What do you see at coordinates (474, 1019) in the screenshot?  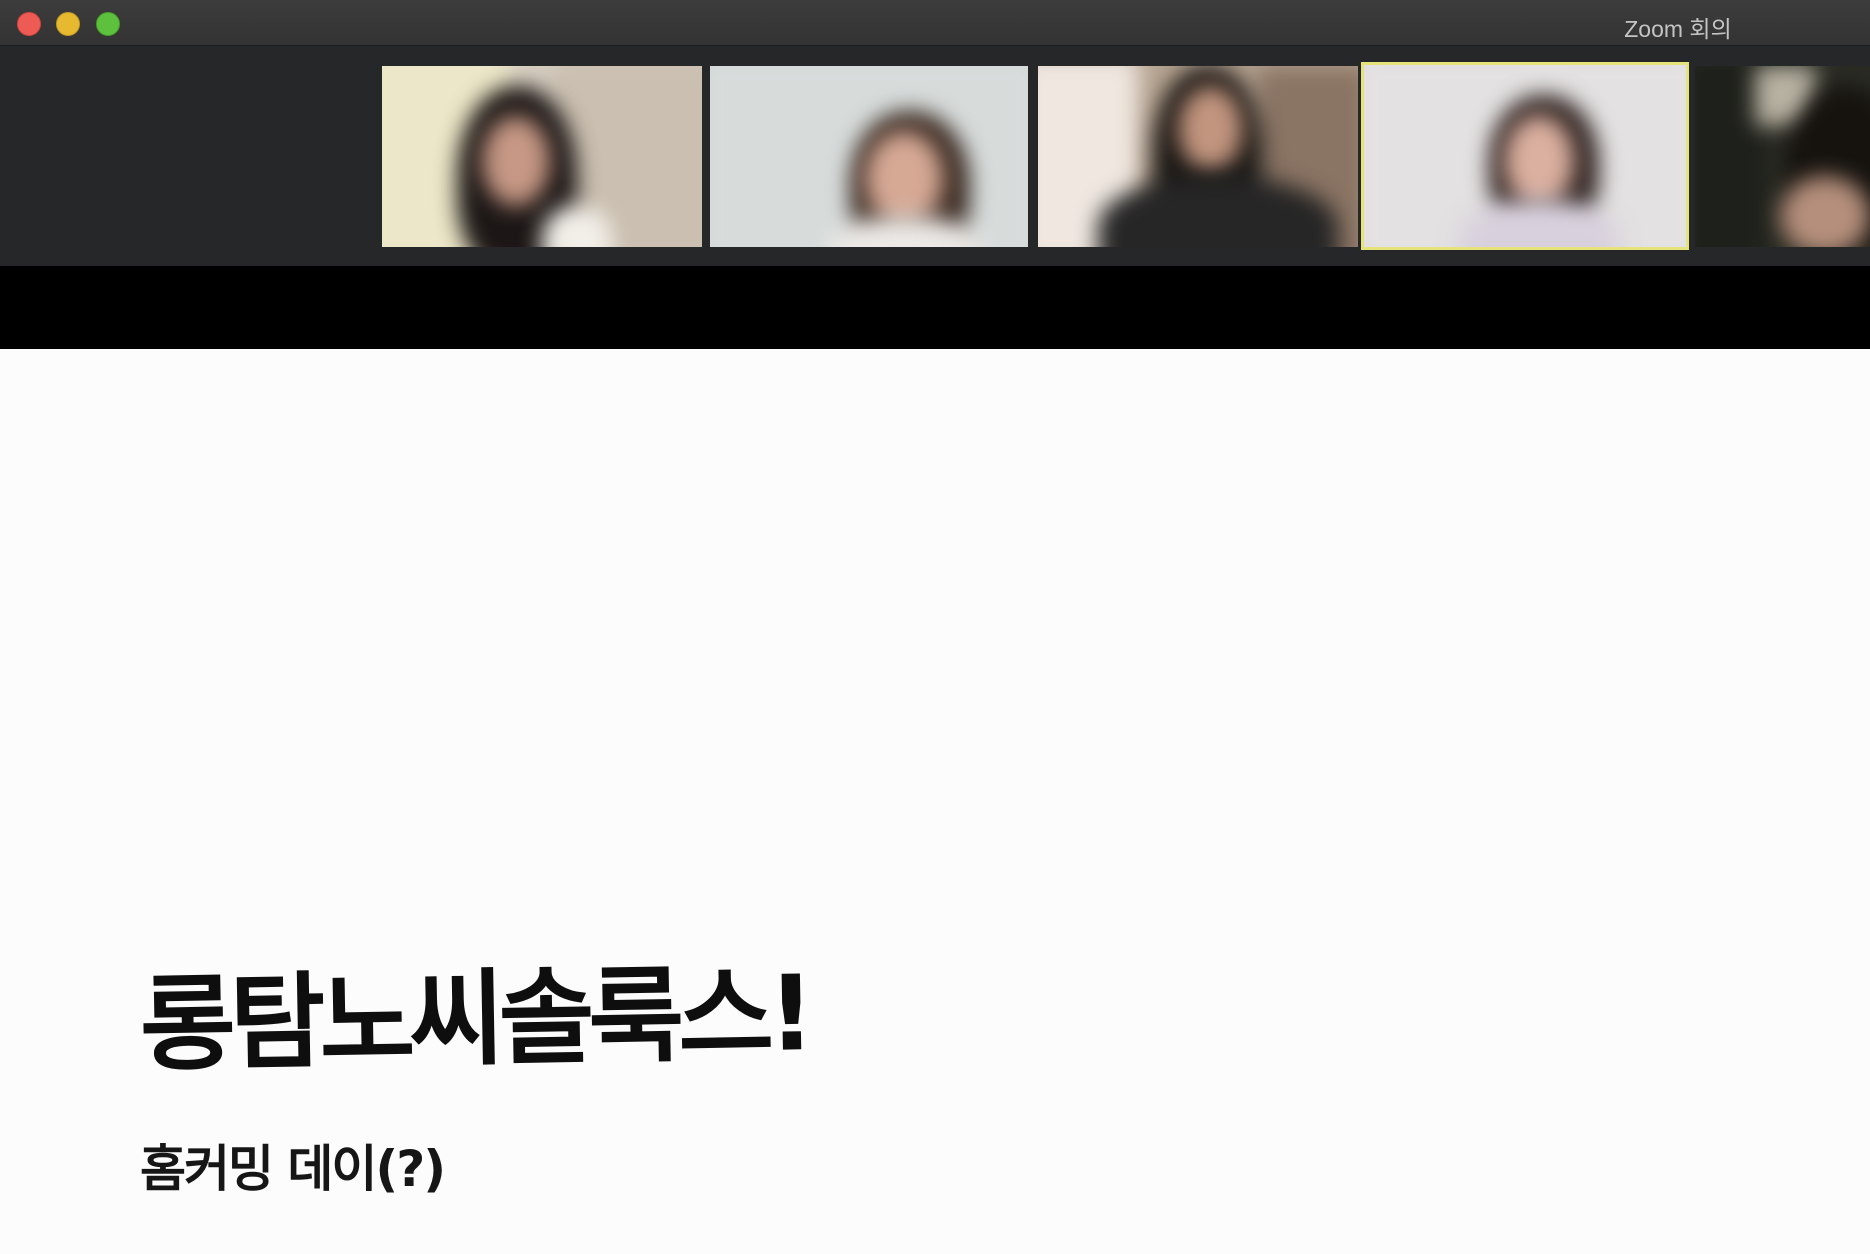 I see `slide-title: 롱탐노씨솔룩스!` at bounding box center [474, 1019].